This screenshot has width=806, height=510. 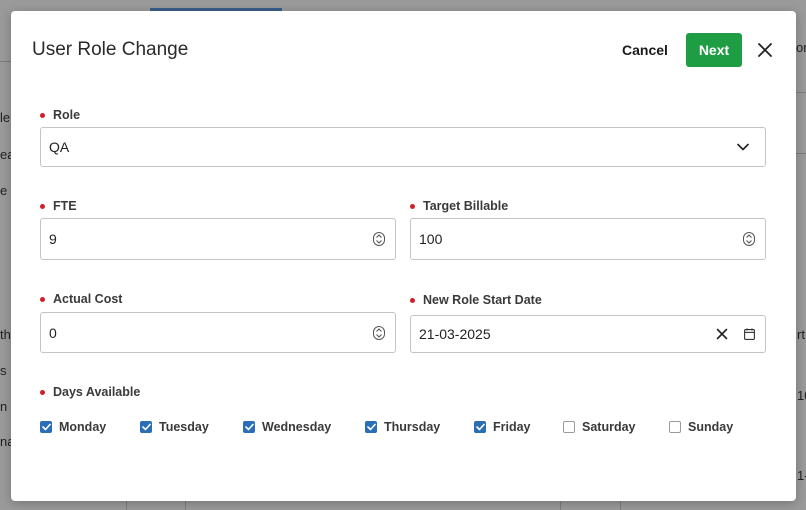 What do you see at coordinates (722, 334) in the screenshot?
I see `clear-icon` at bounding box center [722, 334].